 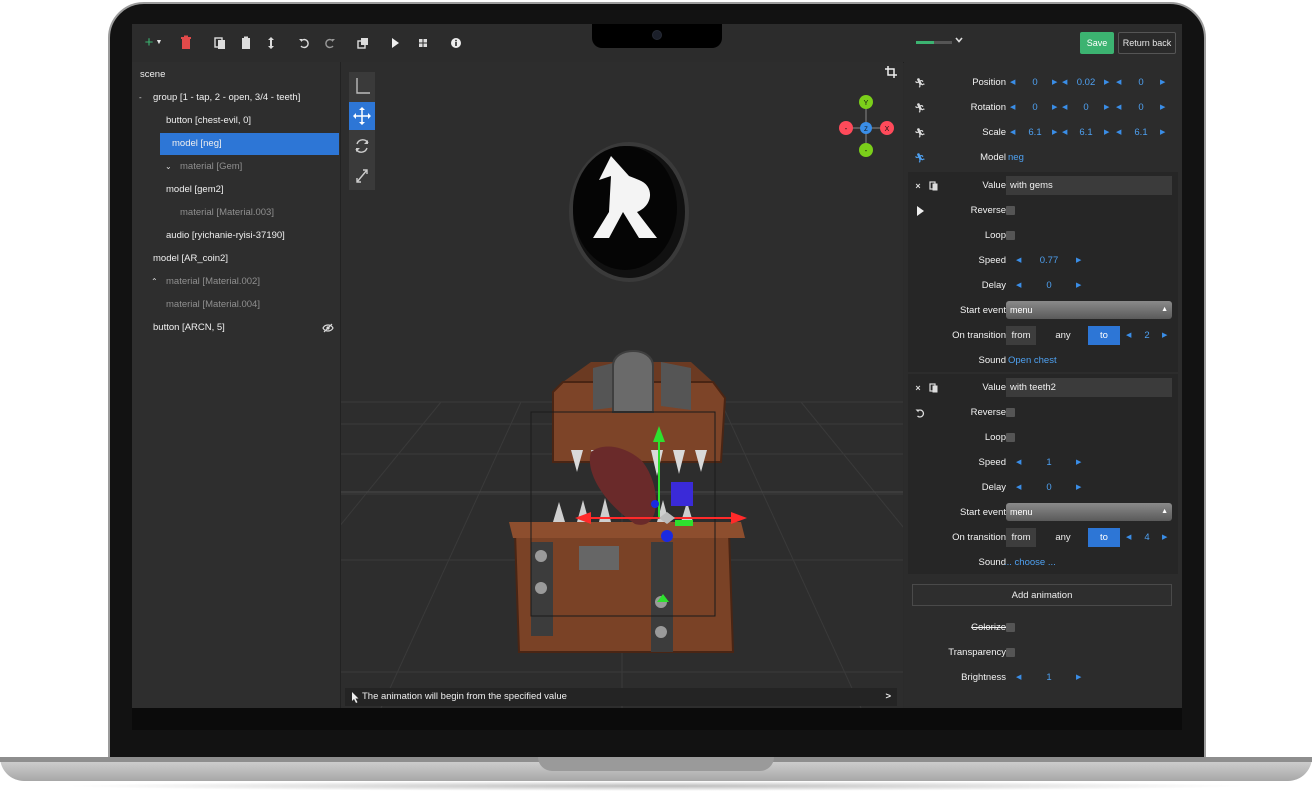 What do you see at coordinates (195, 190) in the screenshot?
I see `tree-item: model [gem2]` at bounding box center [195, 190].